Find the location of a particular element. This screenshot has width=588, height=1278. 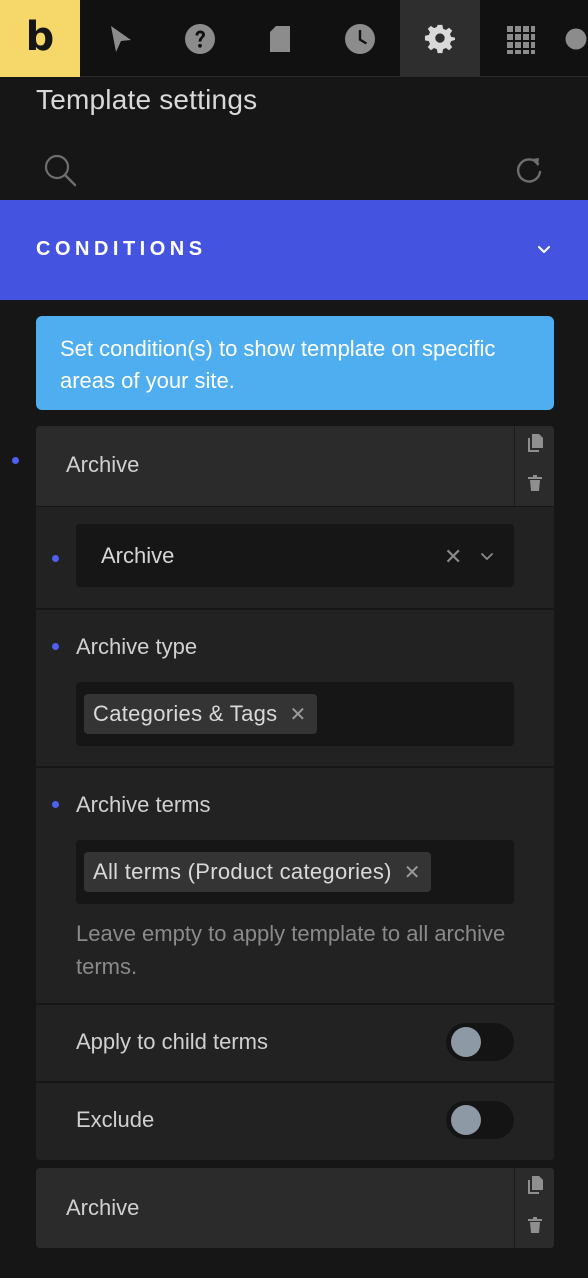

archive-terms-label: Archive terms is located at coordinates (143, 804).